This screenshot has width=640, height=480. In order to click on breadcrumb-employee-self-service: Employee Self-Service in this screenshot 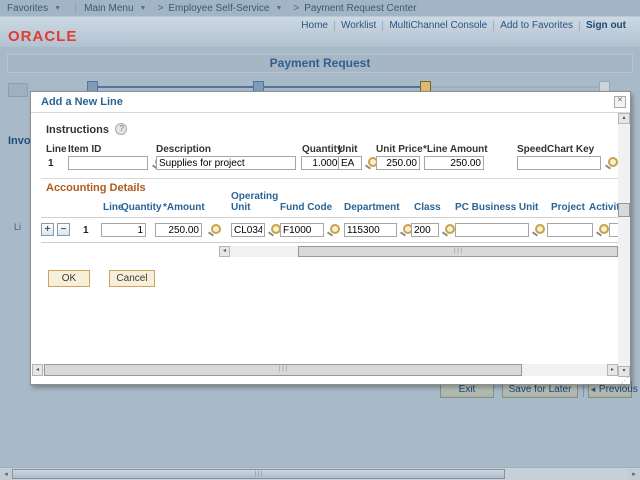, I will do `click(218, 8)`.